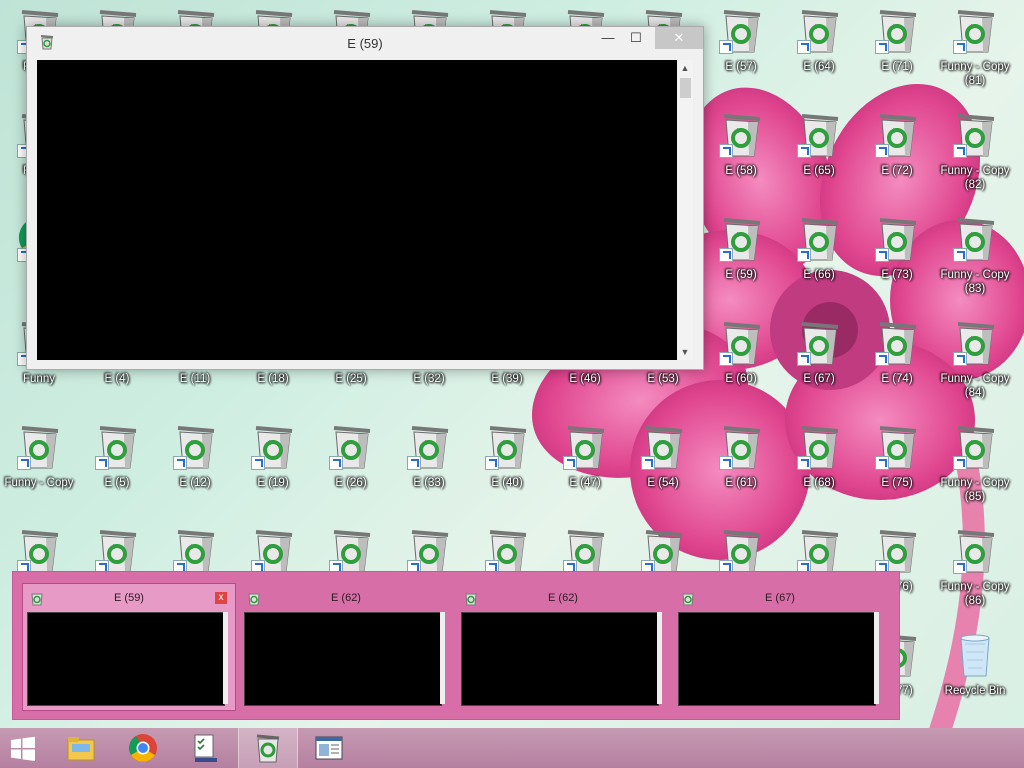  Describe the element at coordinates (351, 483) in the screenshot. I see `desktop-icon-label: E (26)` at that location.